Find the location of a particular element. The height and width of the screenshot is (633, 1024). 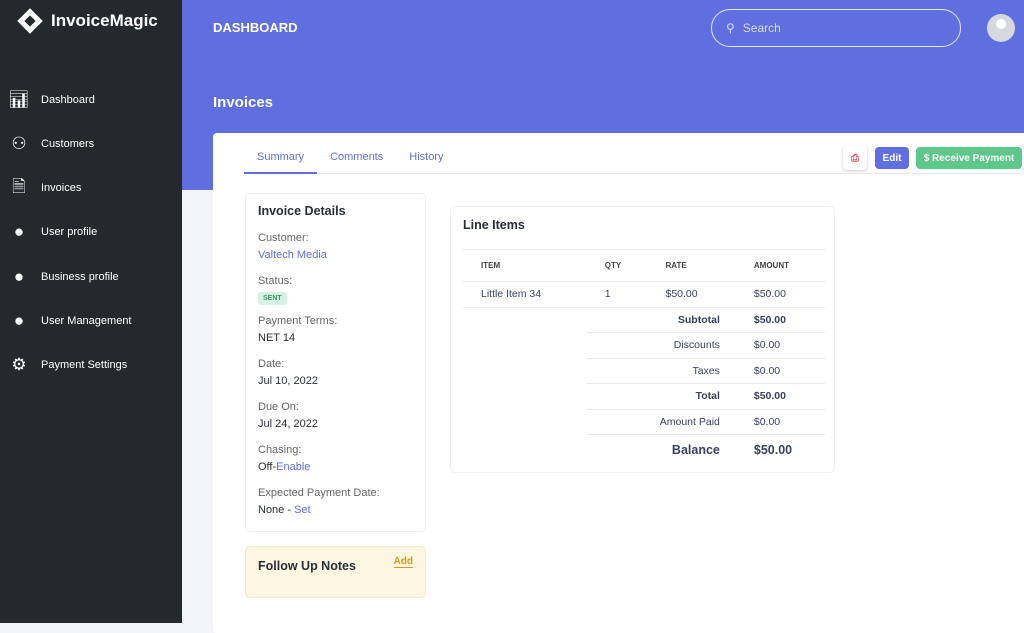

terms-label: Payment Terms: is located at coordinates (298, 321).